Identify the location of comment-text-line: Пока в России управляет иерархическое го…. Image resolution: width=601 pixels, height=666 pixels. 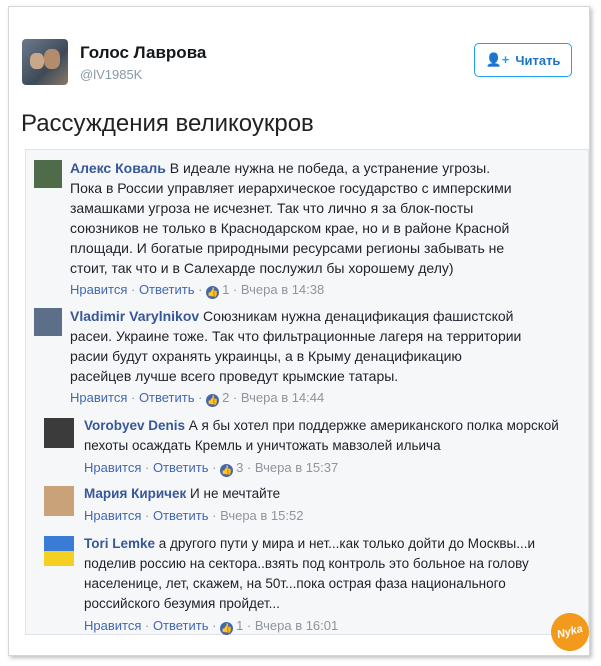
(291, 188).